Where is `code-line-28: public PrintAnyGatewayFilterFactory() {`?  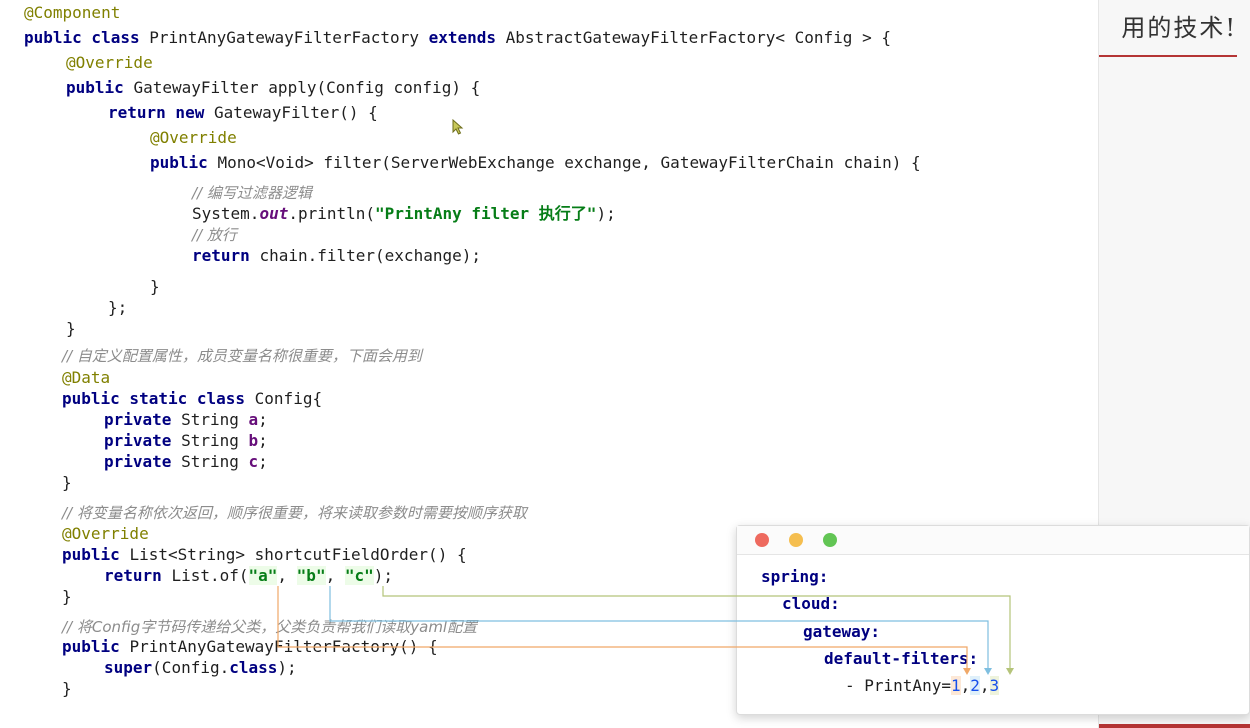
code-line-28: public PrintAnyGatewayFilterFactory() { is located at coordinates (250, 646).